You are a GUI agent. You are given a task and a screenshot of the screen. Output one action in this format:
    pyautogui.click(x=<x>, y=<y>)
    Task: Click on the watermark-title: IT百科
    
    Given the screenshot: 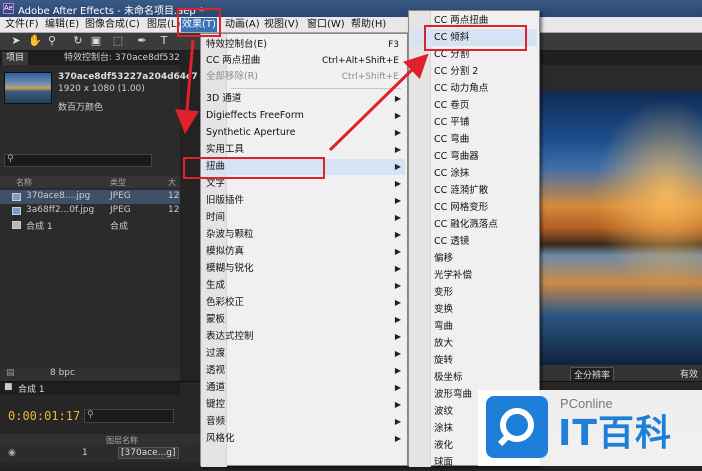 What is the action you would take?
    pyautogui.click(x=615, y=433)
    